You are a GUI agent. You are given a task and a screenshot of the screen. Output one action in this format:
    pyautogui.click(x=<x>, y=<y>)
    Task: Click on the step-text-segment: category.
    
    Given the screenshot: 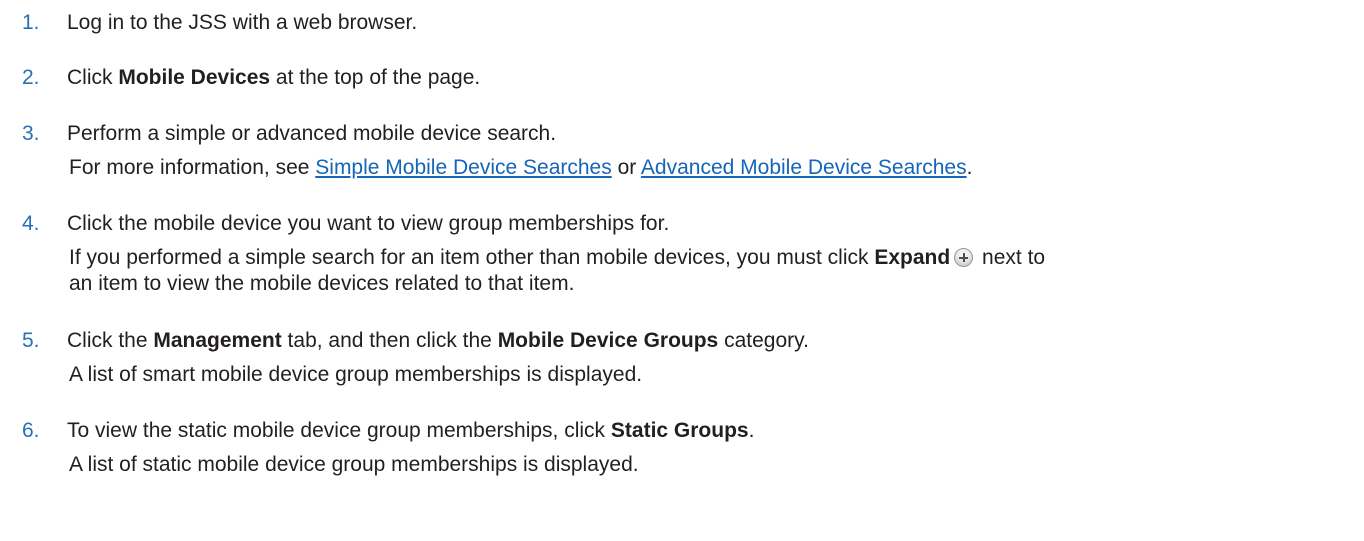 What is the action you would take?
    pyautogui.click(x=763, y=340)
    